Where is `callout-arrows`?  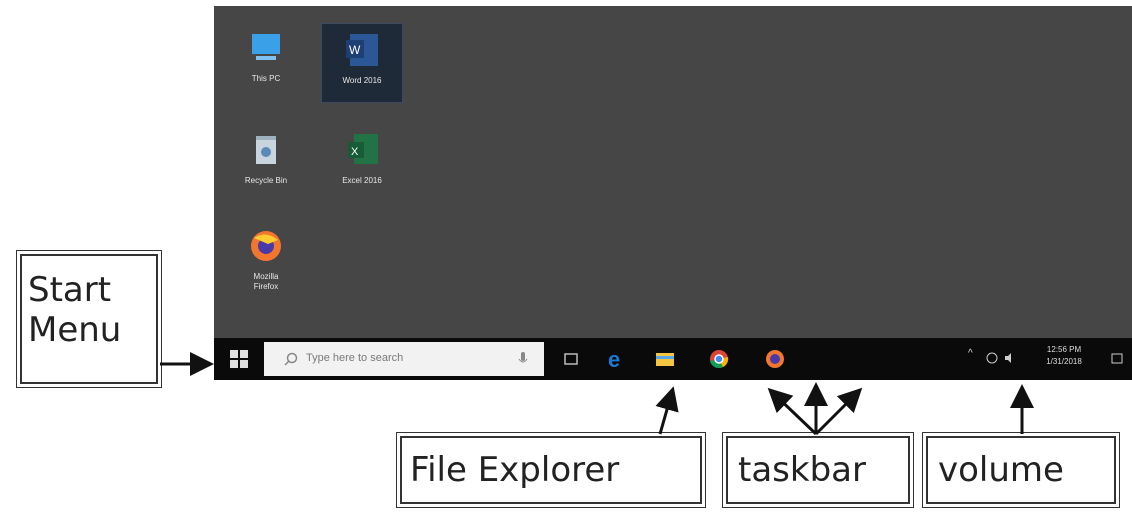
callout-arrows is located at coordinates (597, 394).